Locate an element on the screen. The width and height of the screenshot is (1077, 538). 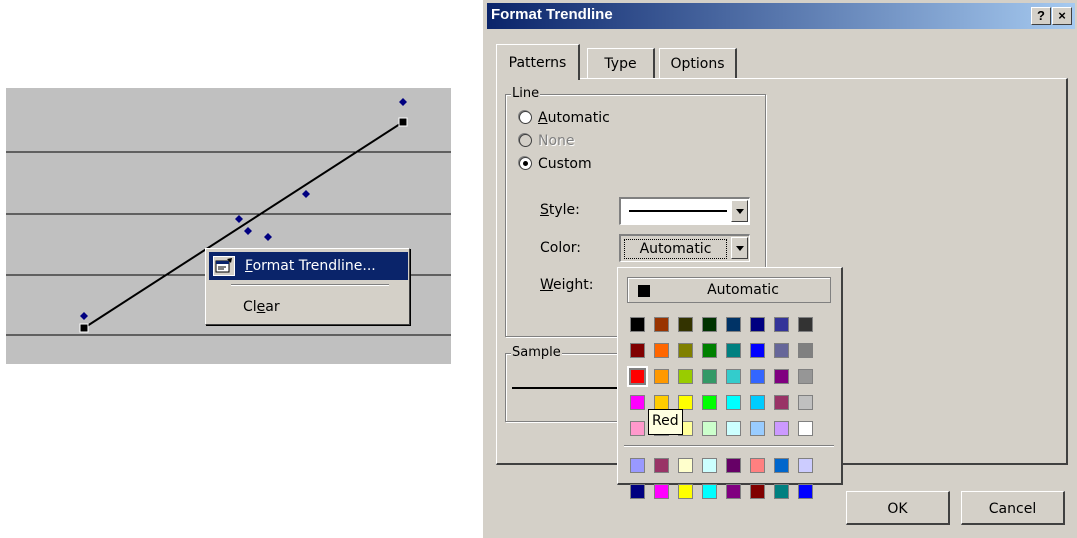
color-tooltip: Red is located at coordinates (665, 422).